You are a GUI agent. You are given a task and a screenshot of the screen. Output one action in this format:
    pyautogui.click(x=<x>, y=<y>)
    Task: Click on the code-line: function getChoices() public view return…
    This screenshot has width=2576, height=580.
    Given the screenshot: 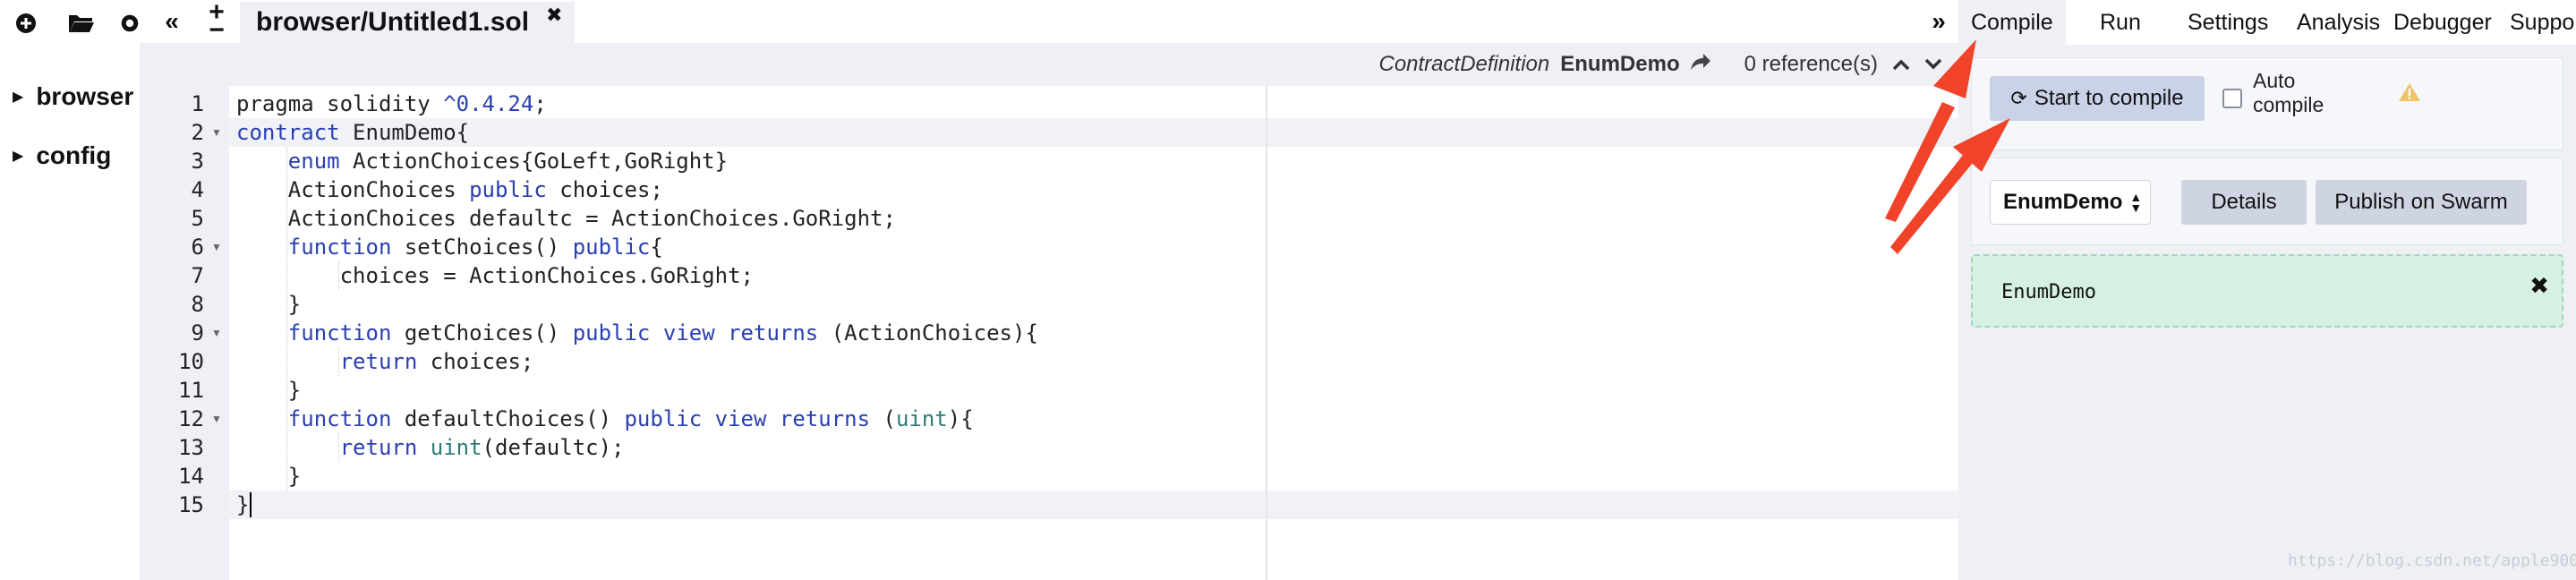 What is the action you would take?
    pyautogui.click(x=1093, y=333)
    